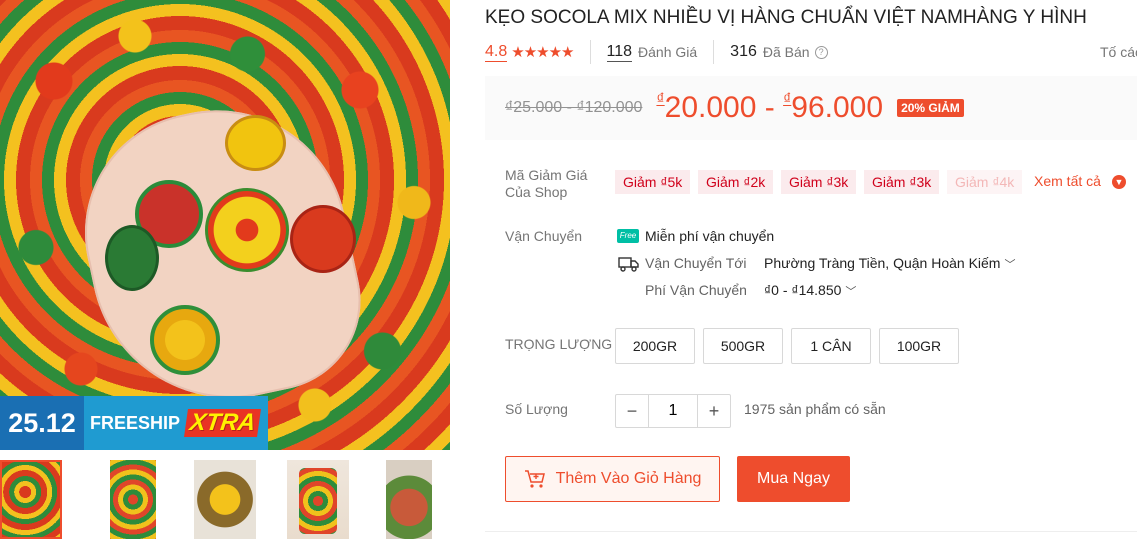 The width and height of the screenshot is (1137, 539). I want to click on variant-option-100gr: 100GR, so click(919, 346).